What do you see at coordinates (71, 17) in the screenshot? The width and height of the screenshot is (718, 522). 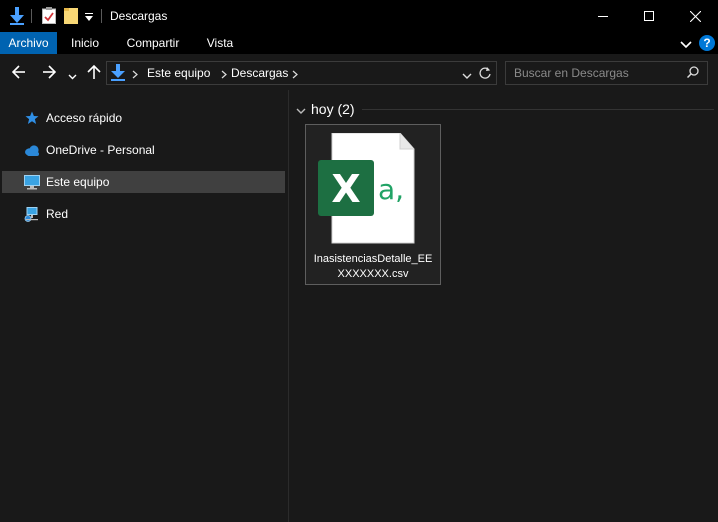 I see `new-folder-icon` at bounding box center [71, 17].